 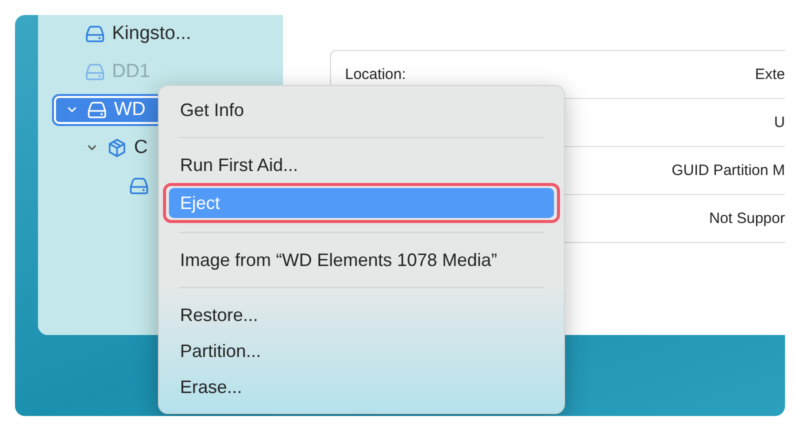 I want to click on table-value: GUID Partition M, so click(x=728, y=170).